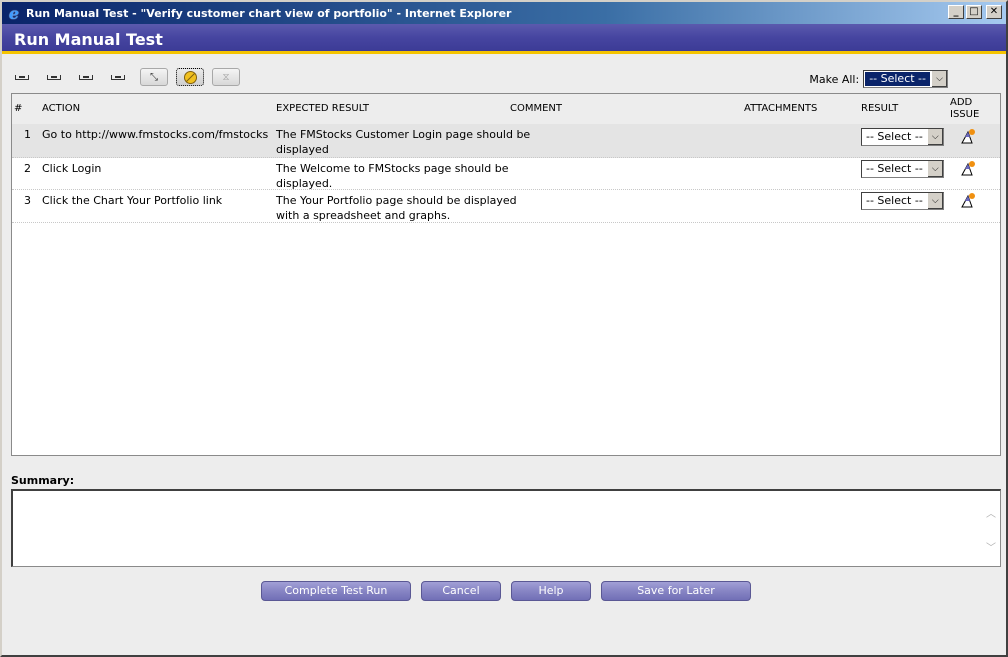 This screenshot has height=657, width=1008. I want to click on timer-icon: ⧖, so click(226, 77).